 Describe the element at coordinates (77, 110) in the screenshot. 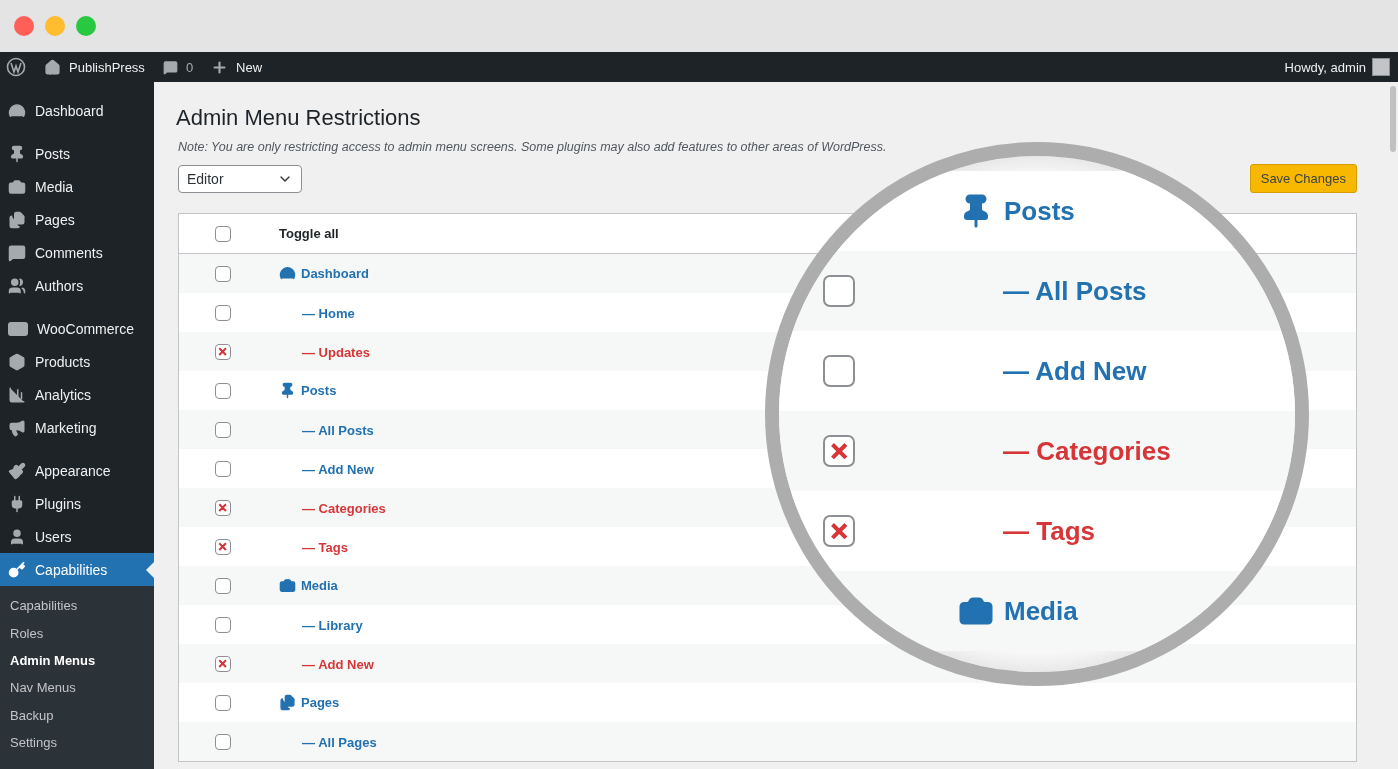

I see `sidebar-item: Dashboard` at that location.